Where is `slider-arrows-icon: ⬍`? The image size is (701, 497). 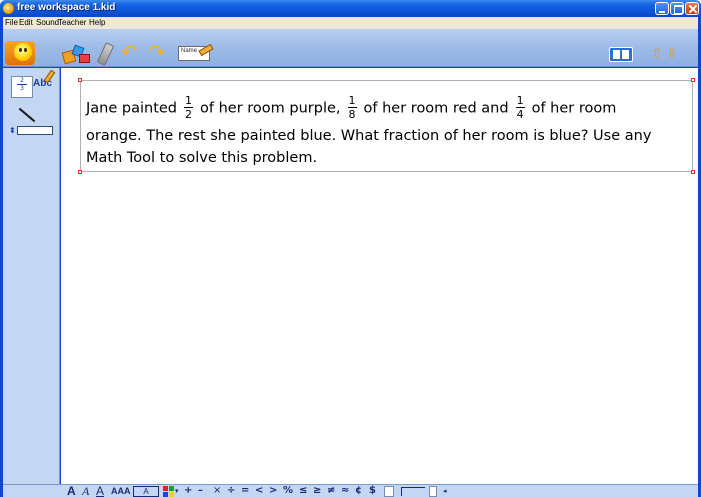
slider-arrows-icon: ⬍ is located at coordinates (12, 130).